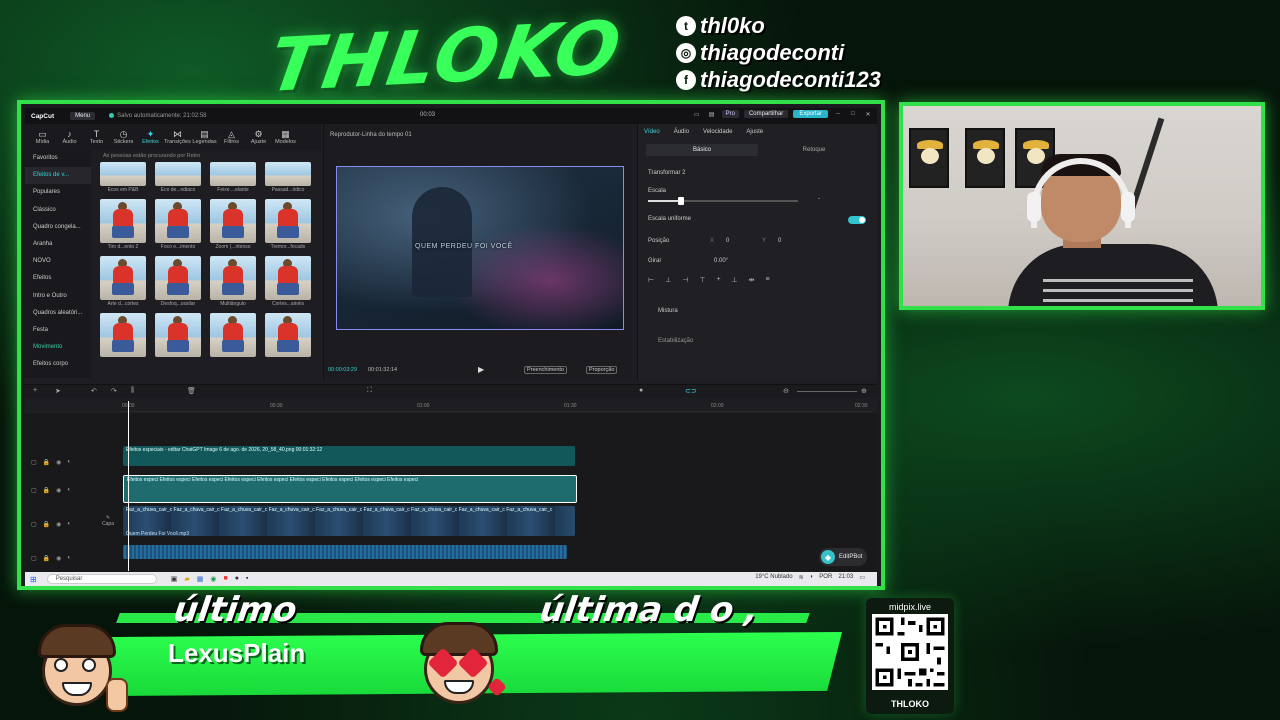 The width and height of the screenshot is (1280, 720). Describe the element at coordinates (58, 210) in the screenshot. I see `category-classic: Clássico` at that location.